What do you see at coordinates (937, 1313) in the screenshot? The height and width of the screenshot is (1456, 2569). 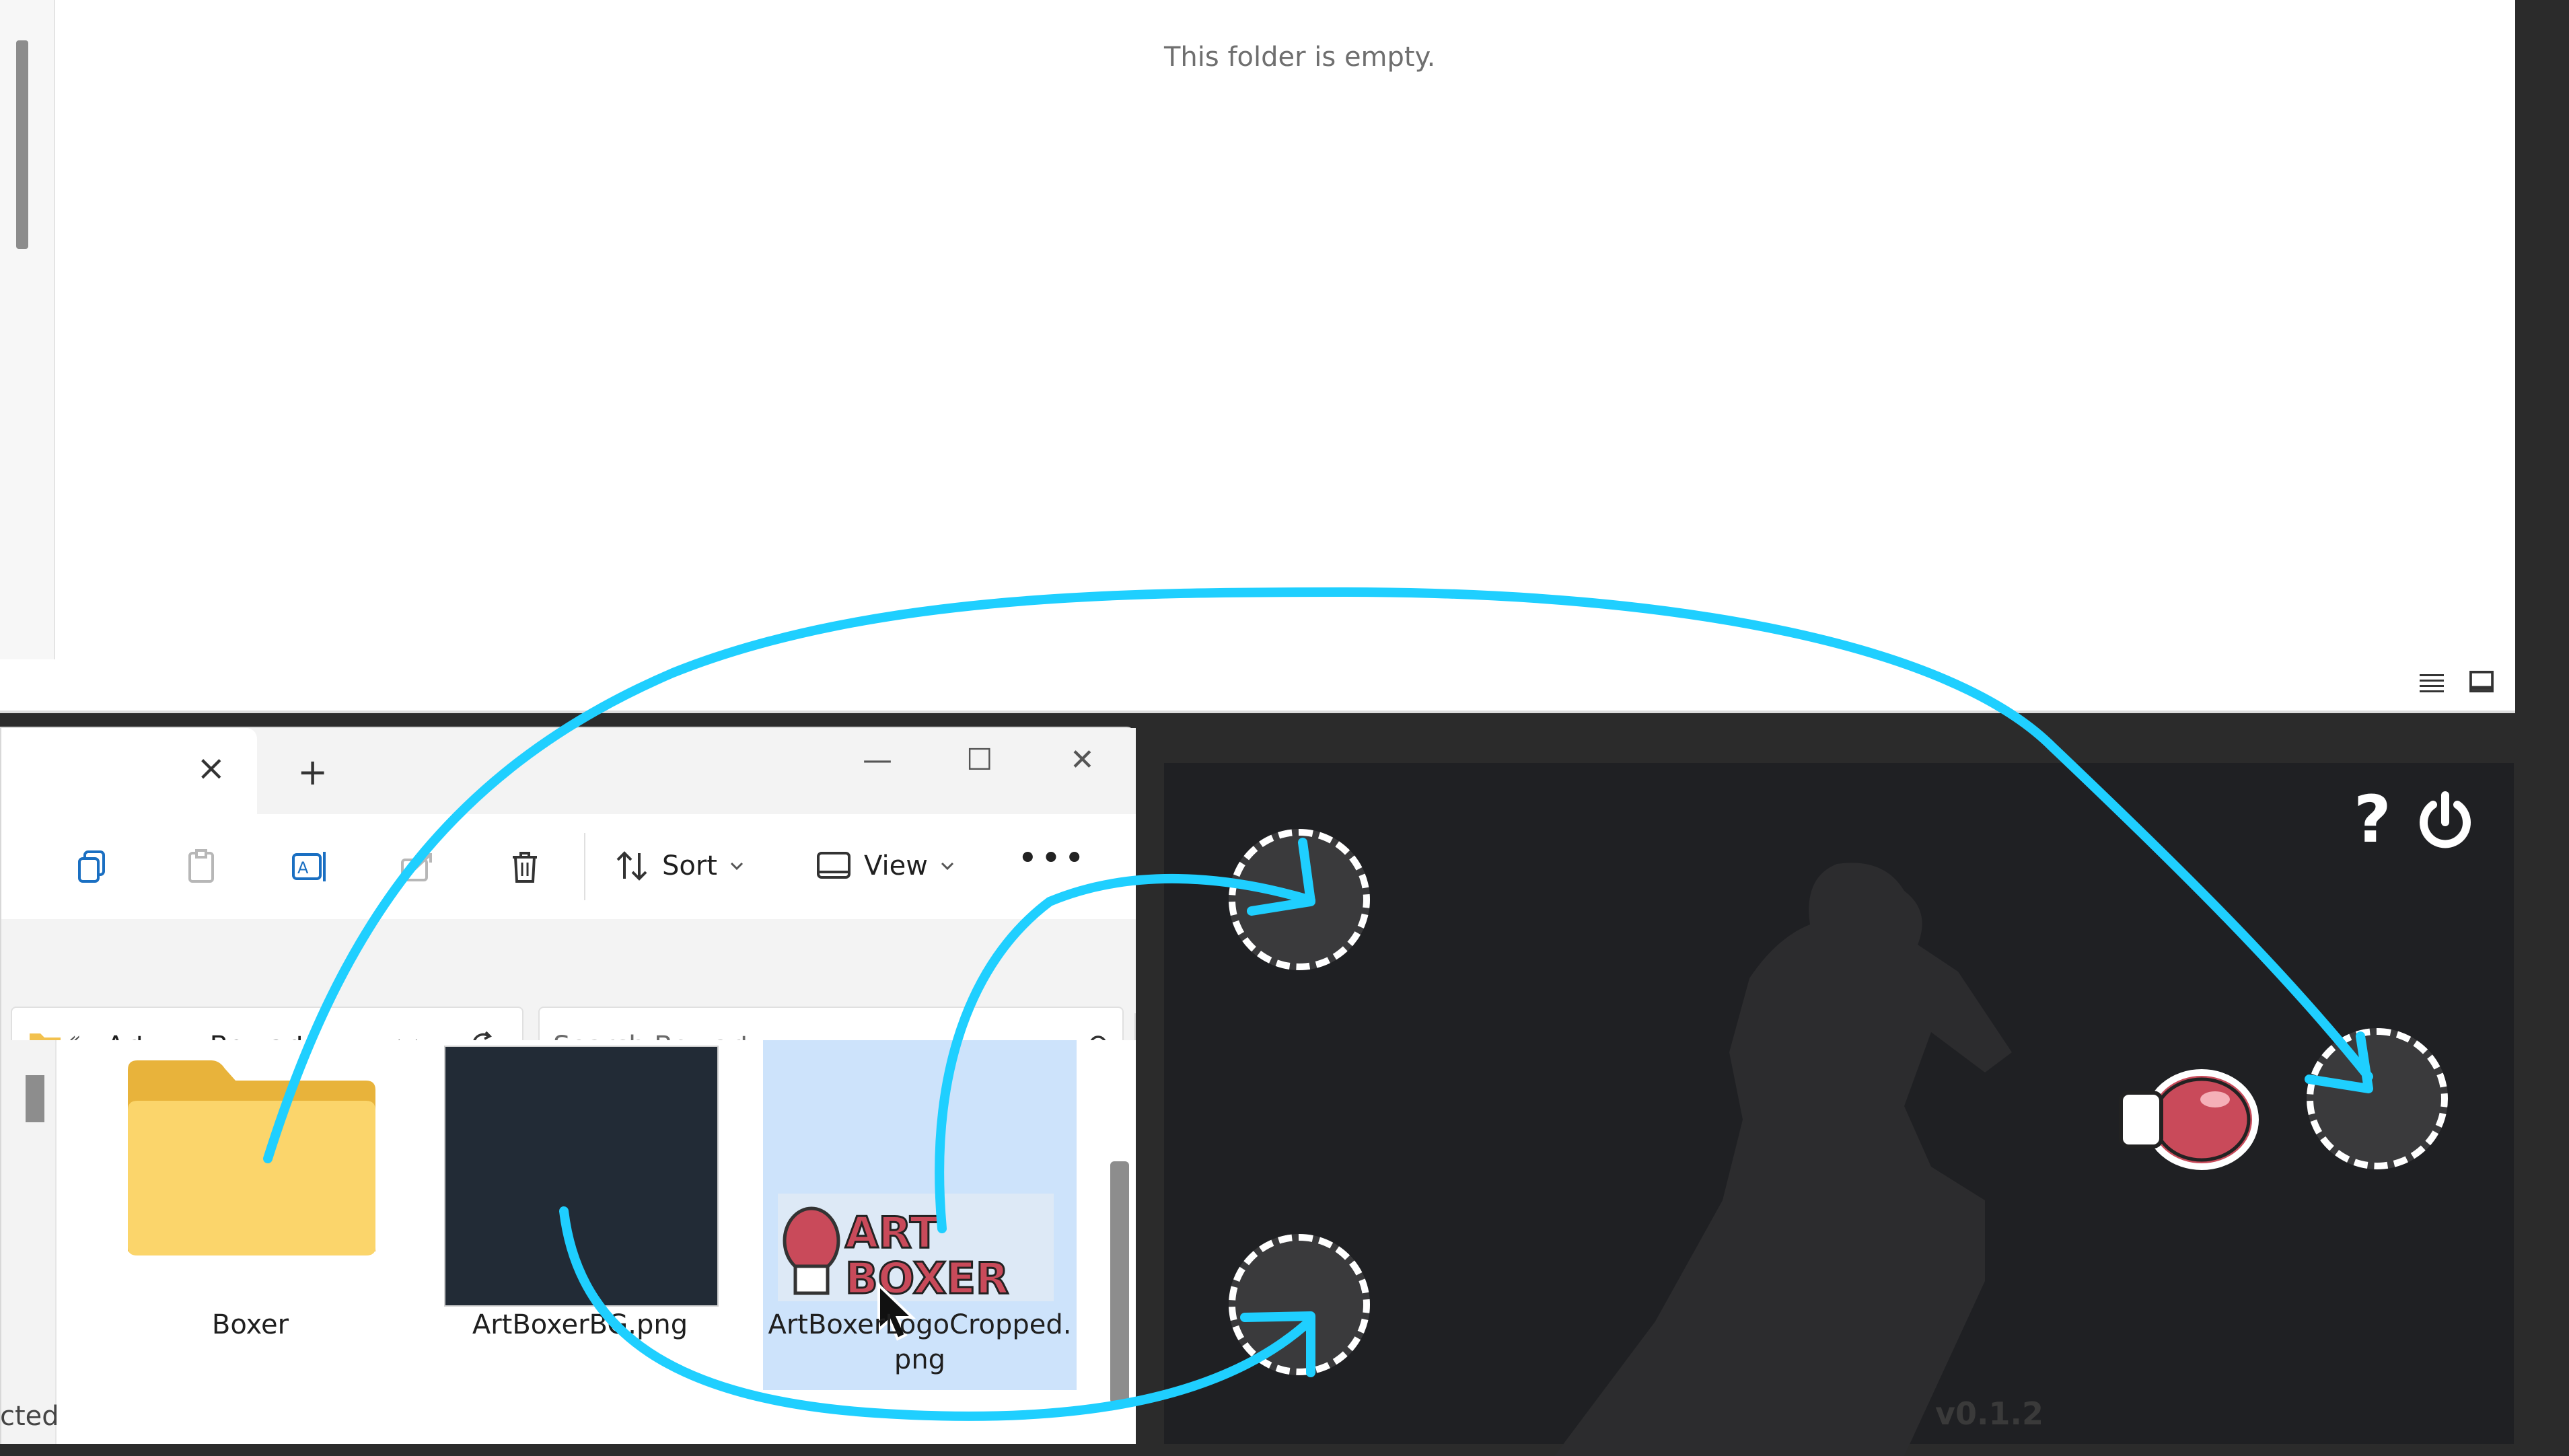 I see `arrow-bg-to-bottom-zone` at bounding box center [937, 1313].